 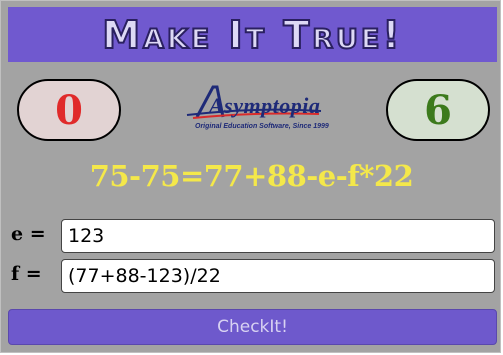 I want to click on checkit-button: CheckIt!, so click(x=252, y=327).